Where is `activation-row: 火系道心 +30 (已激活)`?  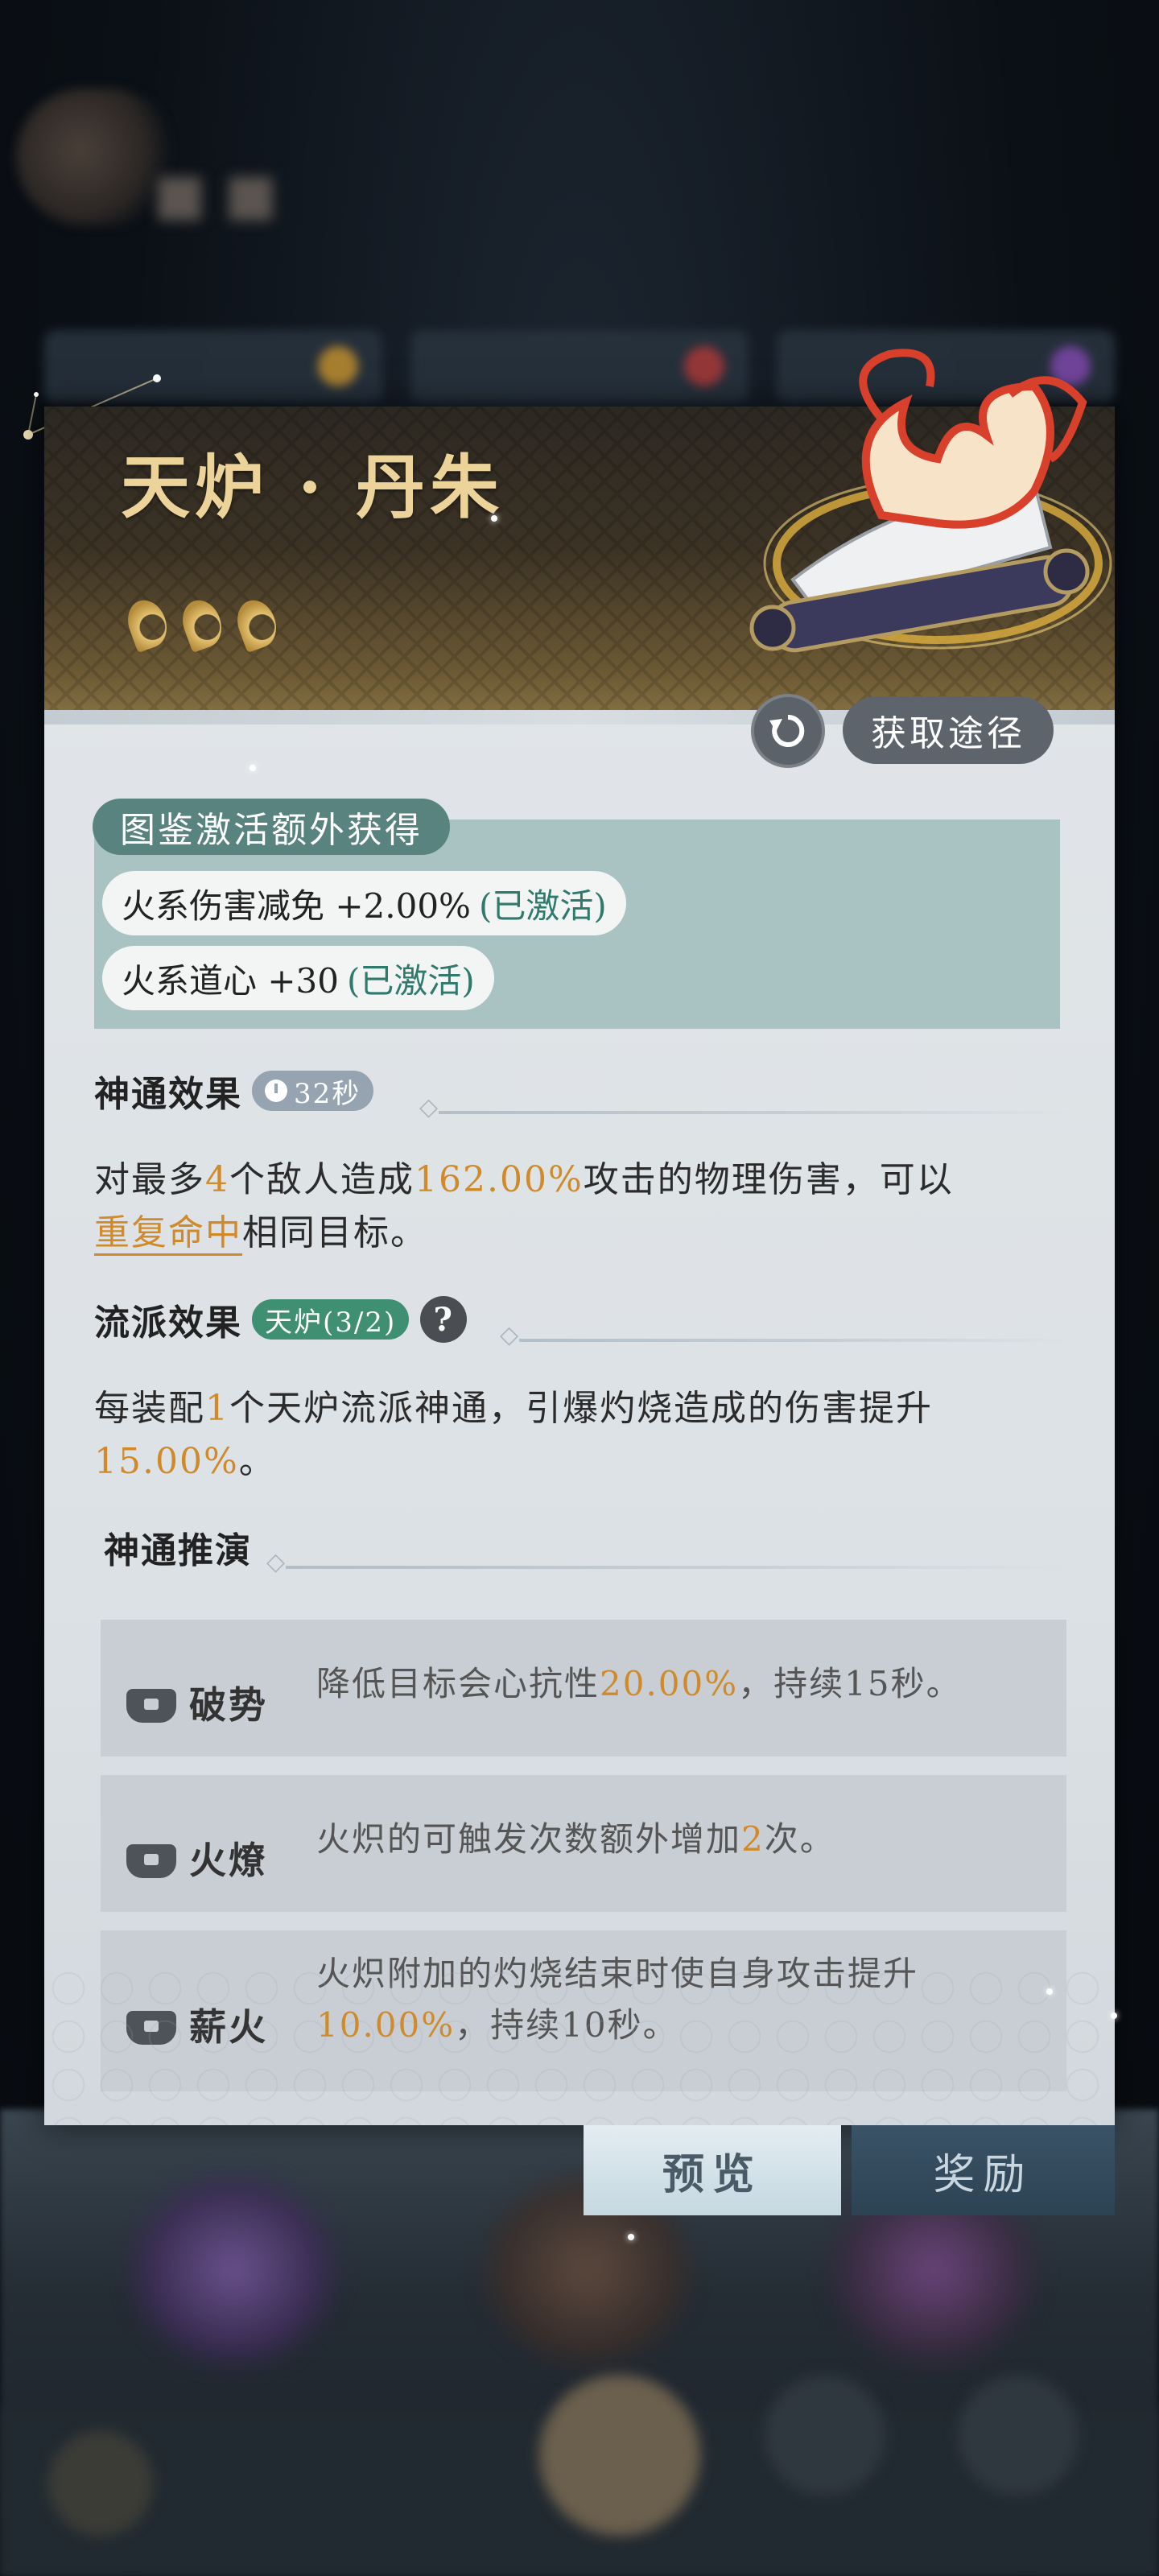
activation-row: 火系道心 +30 (已激活) is located at coordinates (298, 978).